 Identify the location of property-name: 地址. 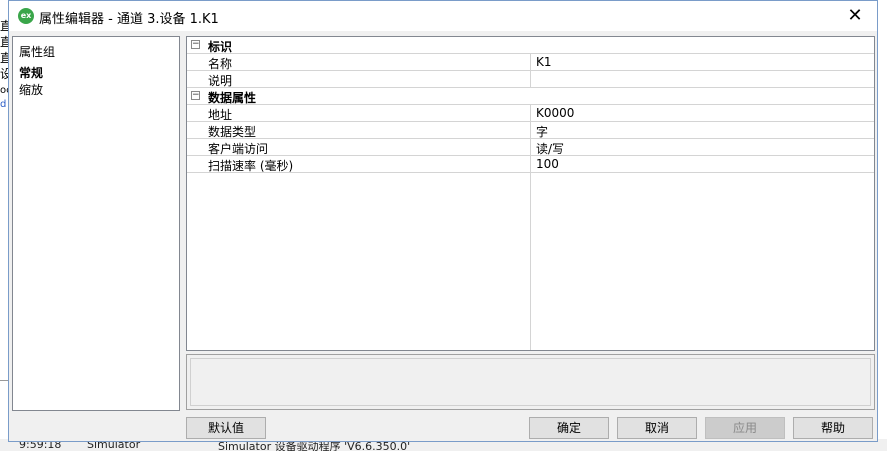
(220, 115).